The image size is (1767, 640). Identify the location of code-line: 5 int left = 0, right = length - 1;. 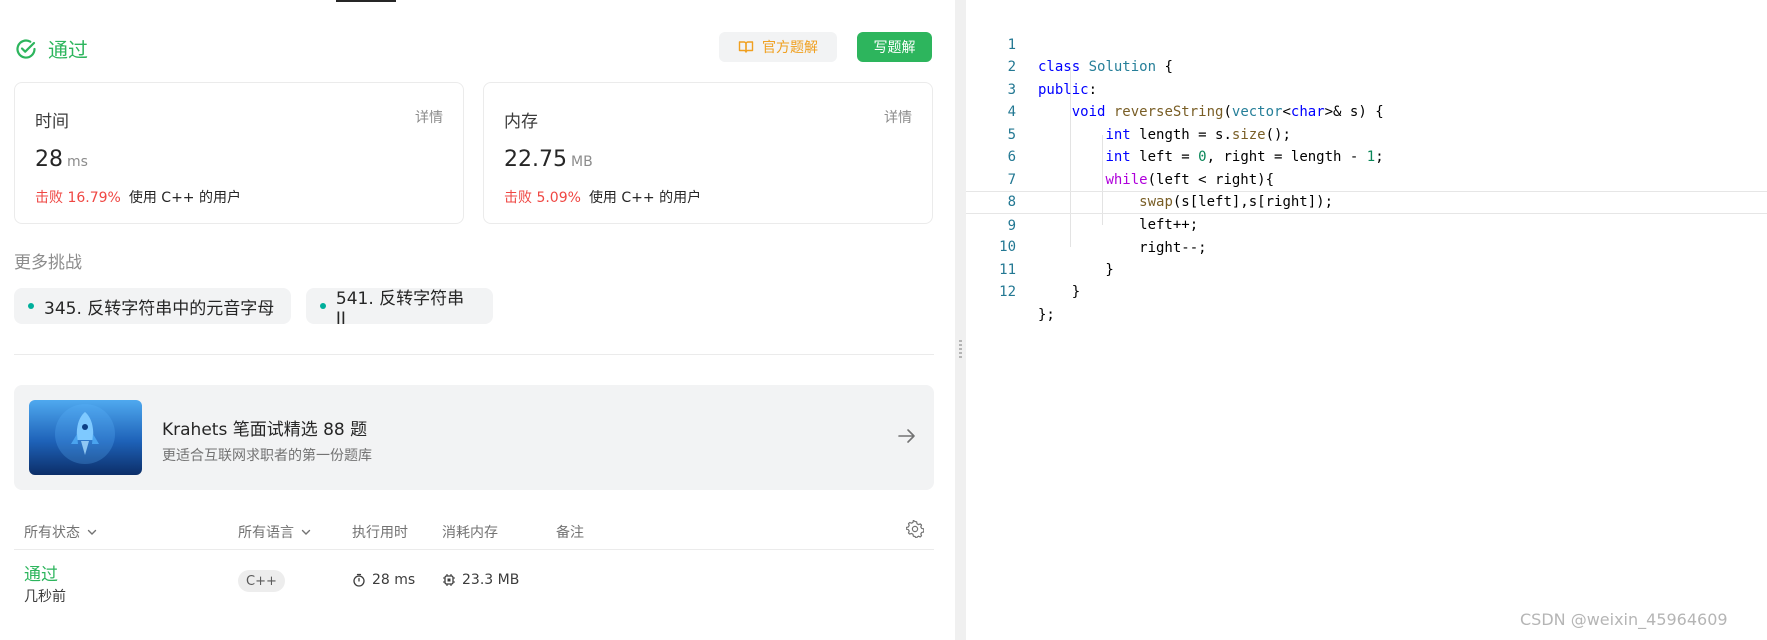
(1366, 133).